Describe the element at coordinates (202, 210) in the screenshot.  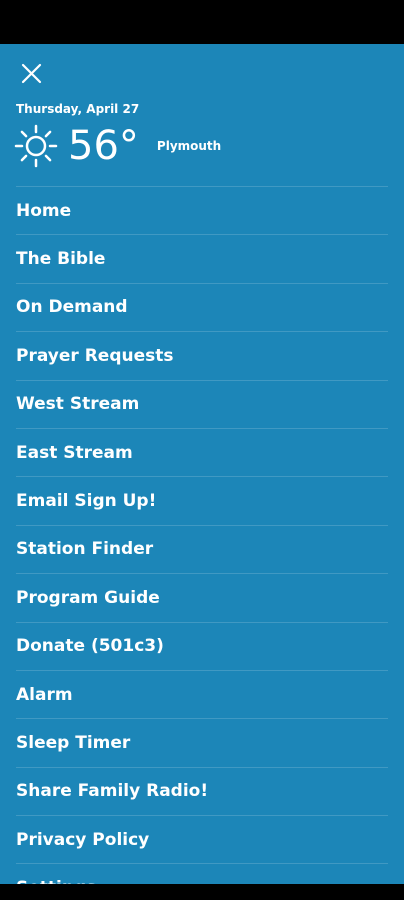
I see `menu-item-home: Home` at that location.